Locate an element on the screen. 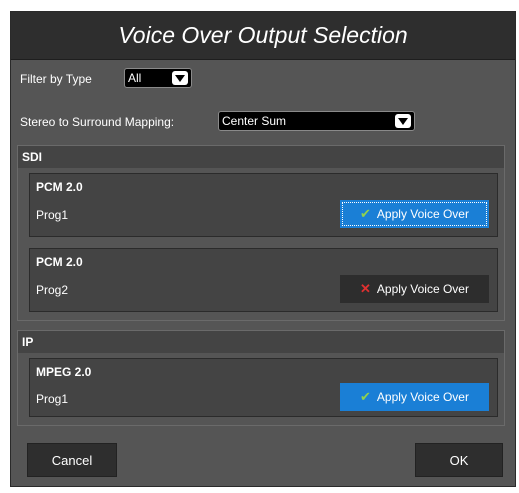 The image size is (519, 493). mapping-select: Center Sum is located at coordinates (316, 121).